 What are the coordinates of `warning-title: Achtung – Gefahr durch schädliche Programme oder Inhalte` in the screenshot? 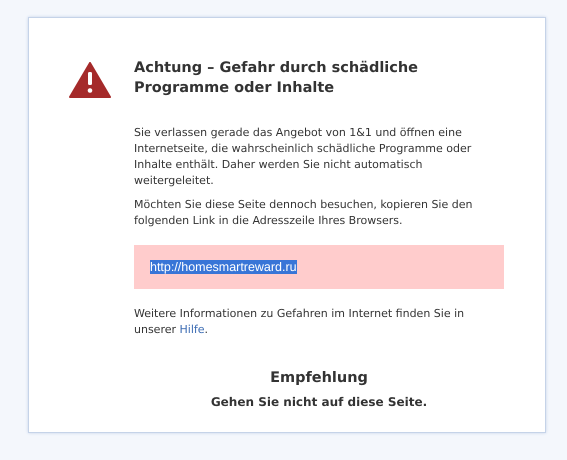 It's located at (277, 78).